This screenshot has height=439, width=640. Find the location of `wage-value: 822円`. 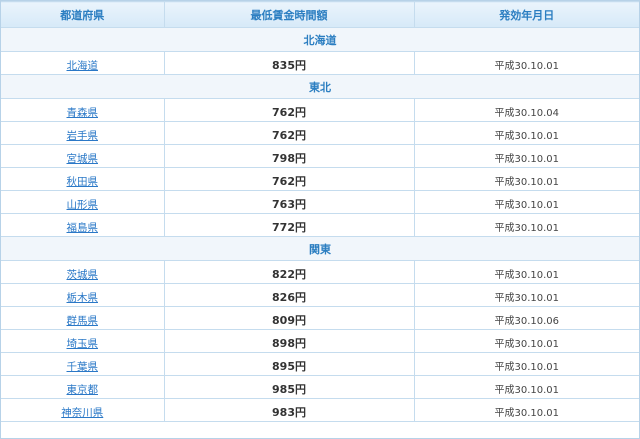

wage-value: 822円 is located at coordinates (289, 274).